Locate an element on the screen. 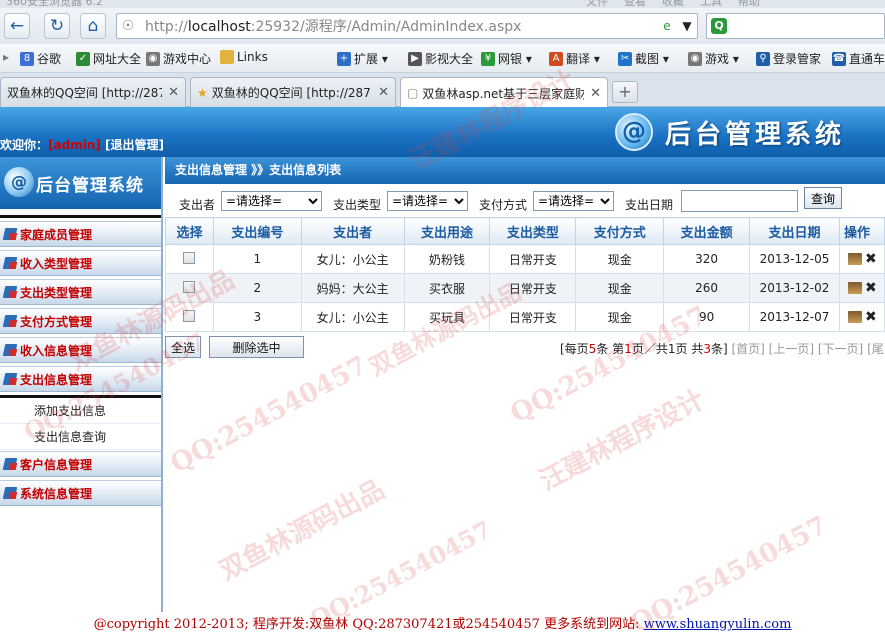  fav-movies: ▶ 影视大全 is located at coordinates (440, 58).